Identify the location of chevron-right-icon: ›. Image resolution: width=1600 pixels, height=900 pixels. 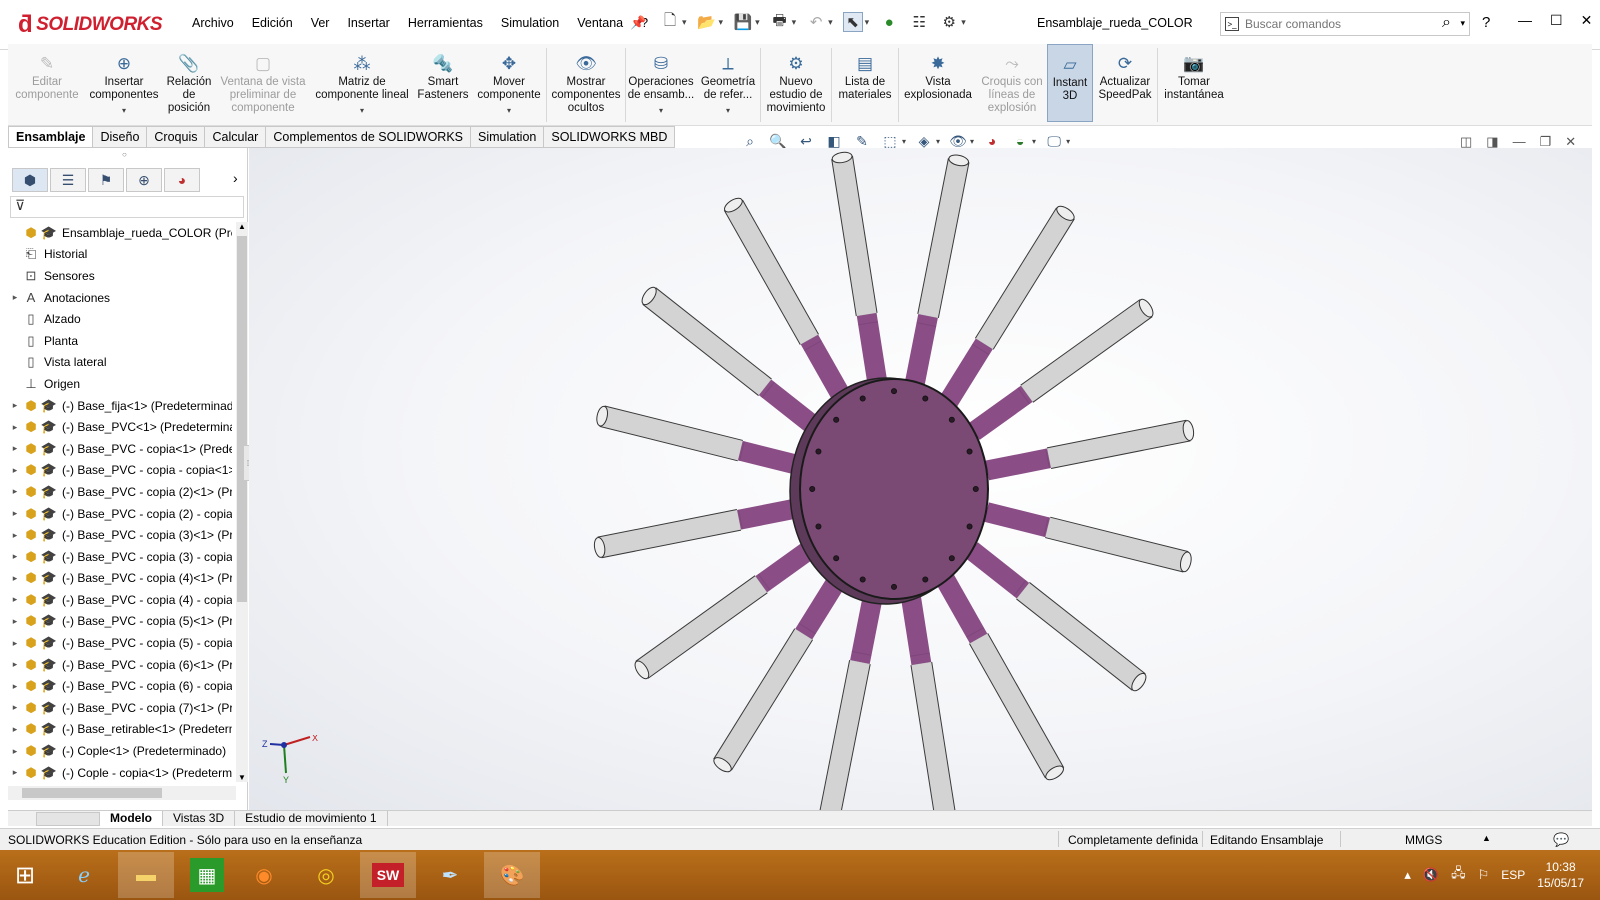
(235, 178).